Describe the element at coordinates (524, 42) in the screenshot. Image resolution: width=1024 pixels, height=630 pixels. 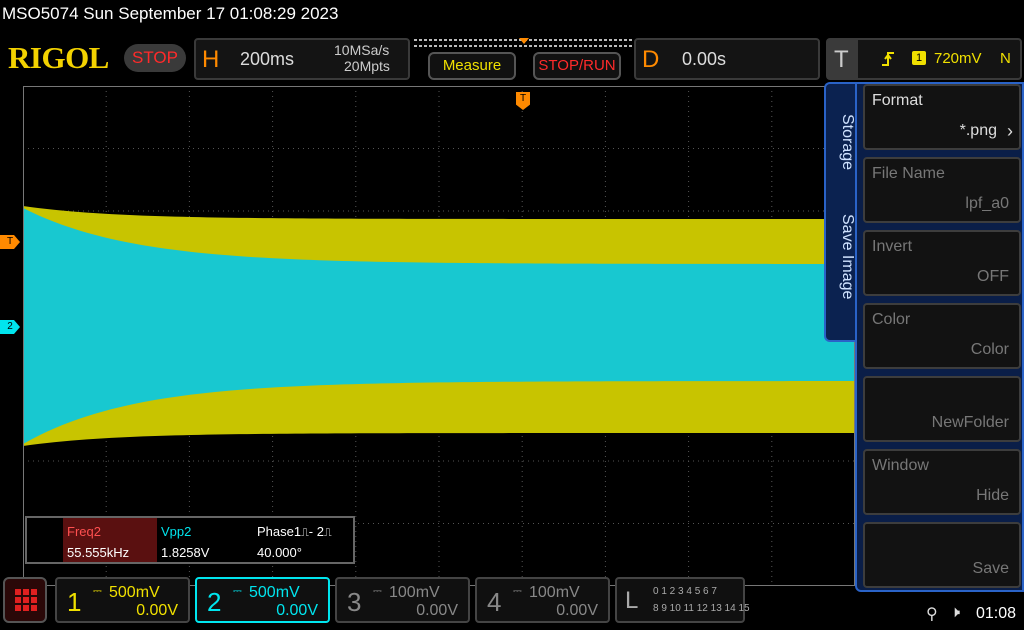
I see `memory-overview-bar` at that location.